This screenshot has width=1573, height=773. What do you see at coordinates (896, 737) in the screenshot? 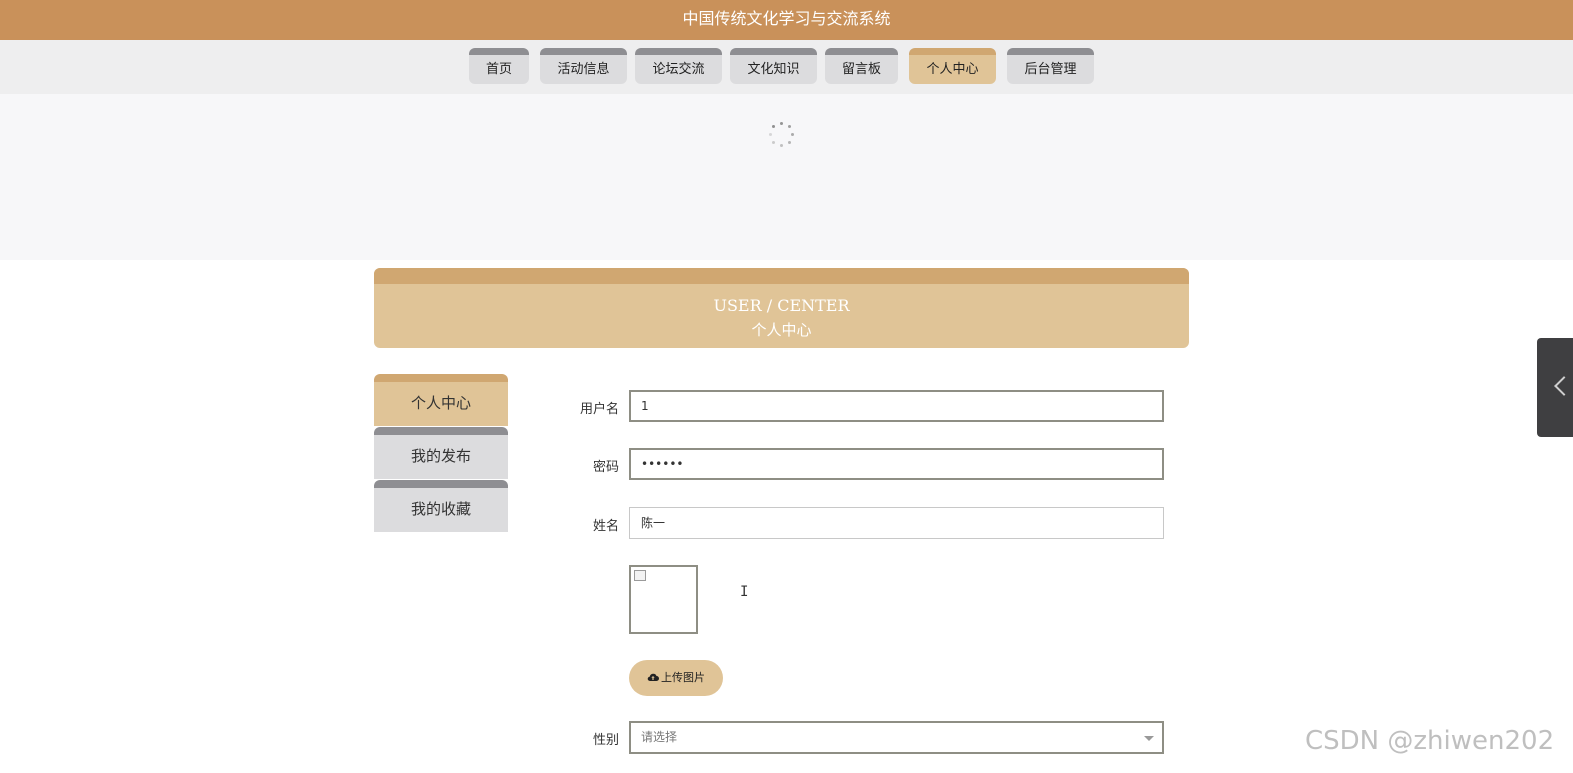
I see `gender-select: 请选择` at bounding box center [896, 737].